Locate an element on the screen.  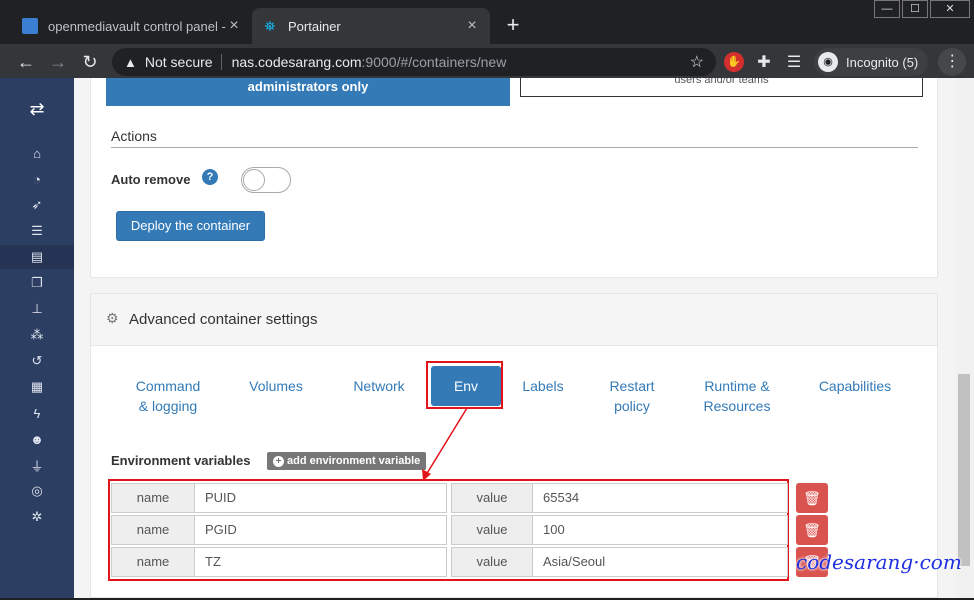
annotation-arrow-head is located at coordinates (426, 475).